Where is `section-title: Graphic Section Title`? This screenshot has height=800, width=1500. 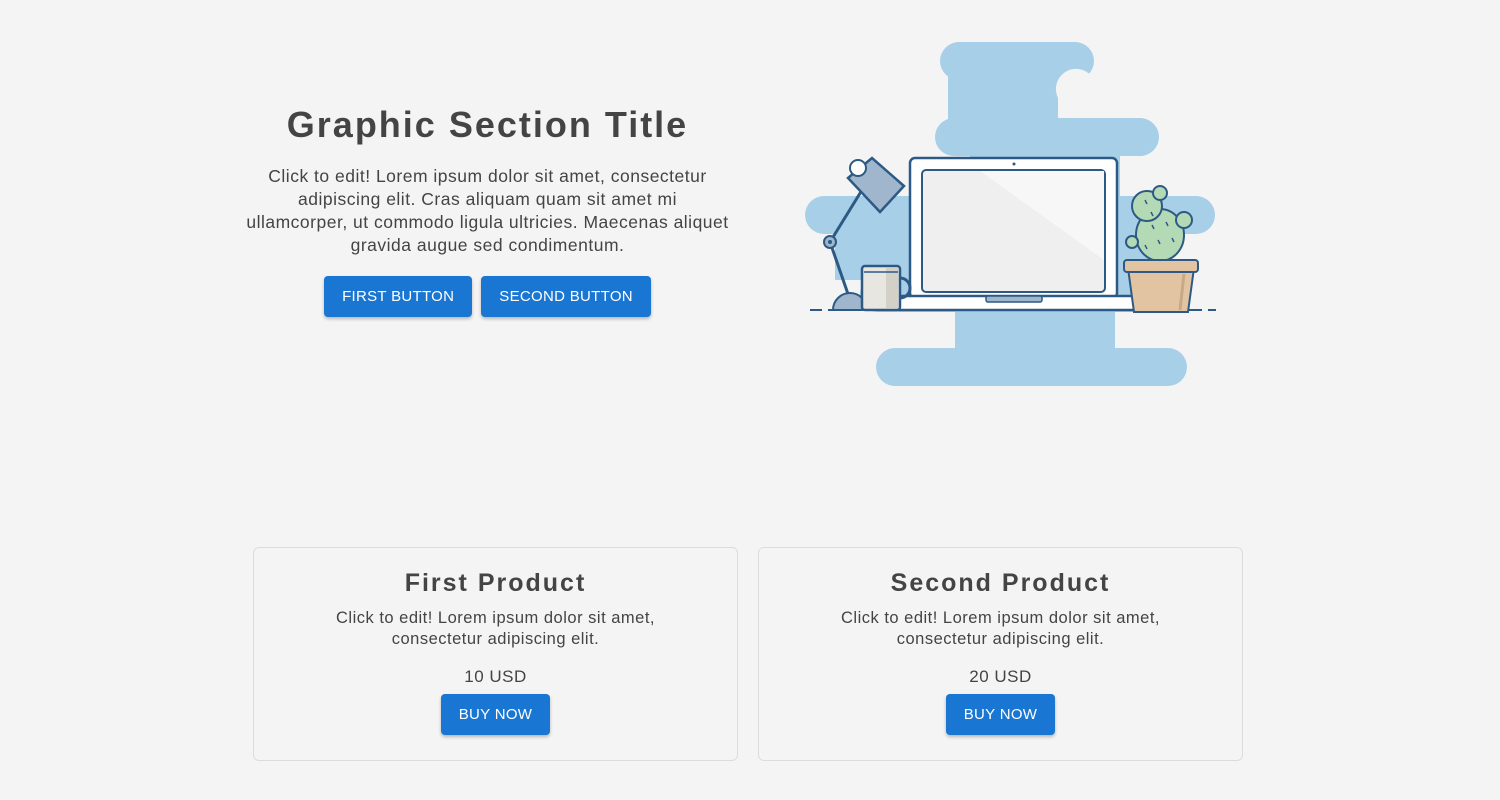 section-title: Graphic Section Title is located at coordinates (487, 124).